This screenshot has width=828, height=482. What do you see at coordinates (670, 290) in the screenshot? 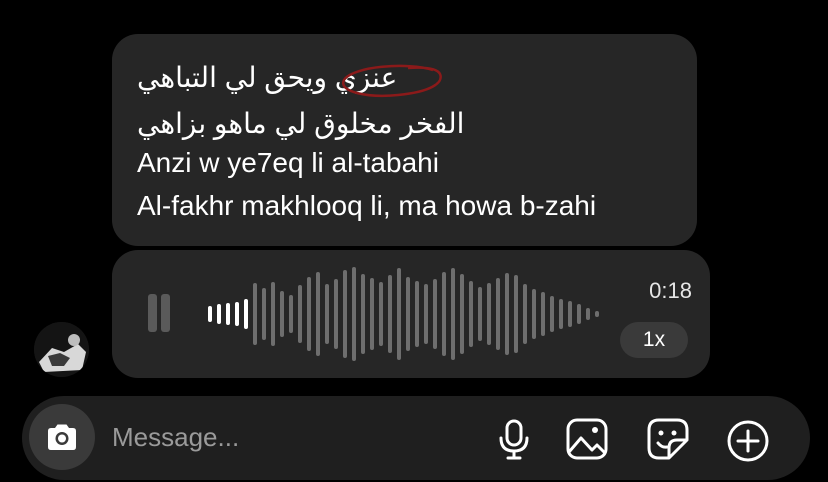
I see `voice-duration: 0:18` at bounding box center [670, 290].